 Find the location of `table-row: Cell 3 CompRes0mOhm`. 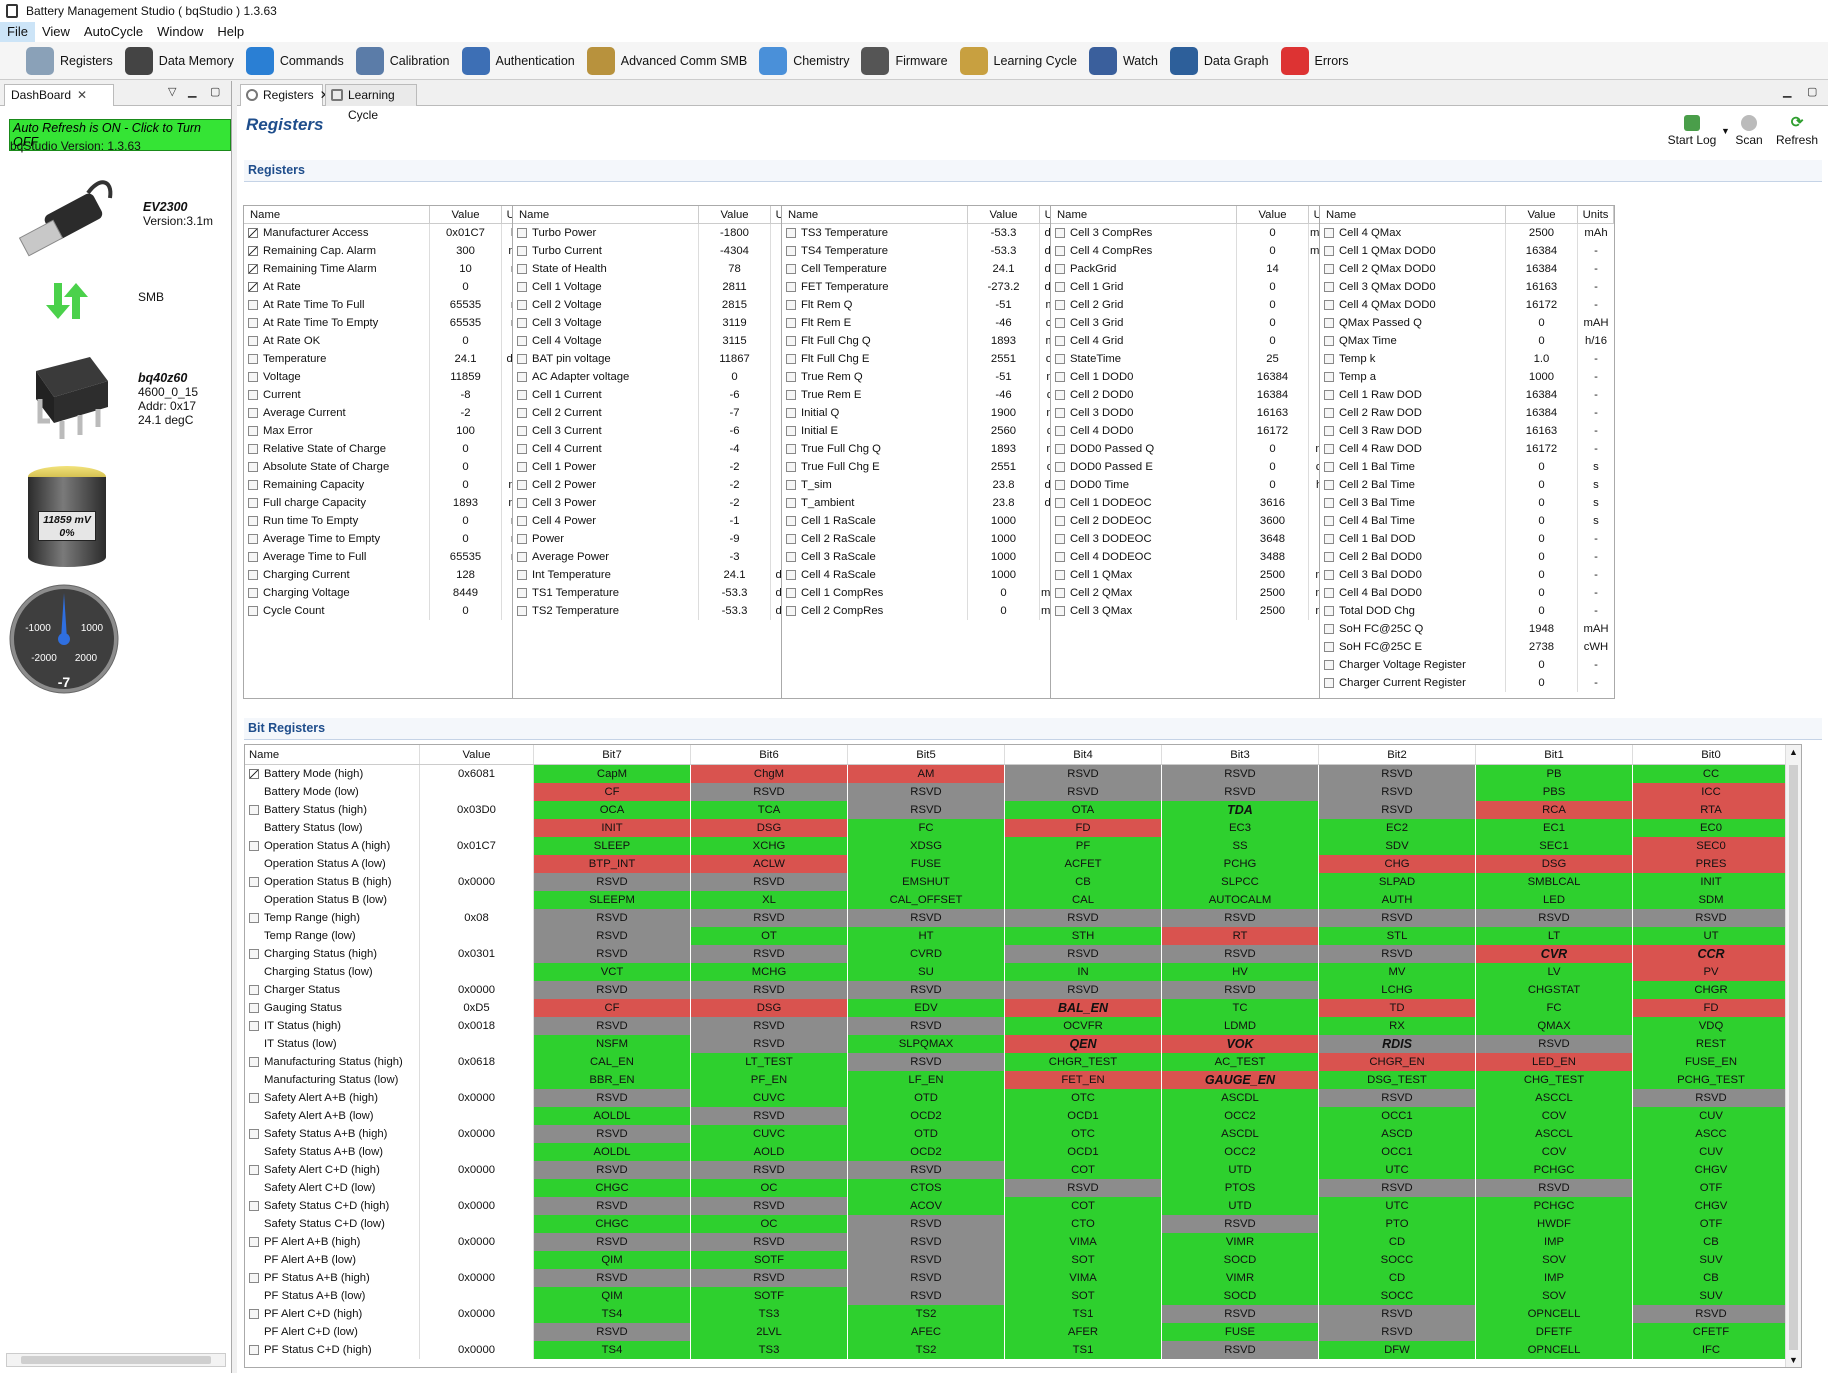

table-row: Cell 3 CompRes0mOhm is located at coordinates (1198, 233).